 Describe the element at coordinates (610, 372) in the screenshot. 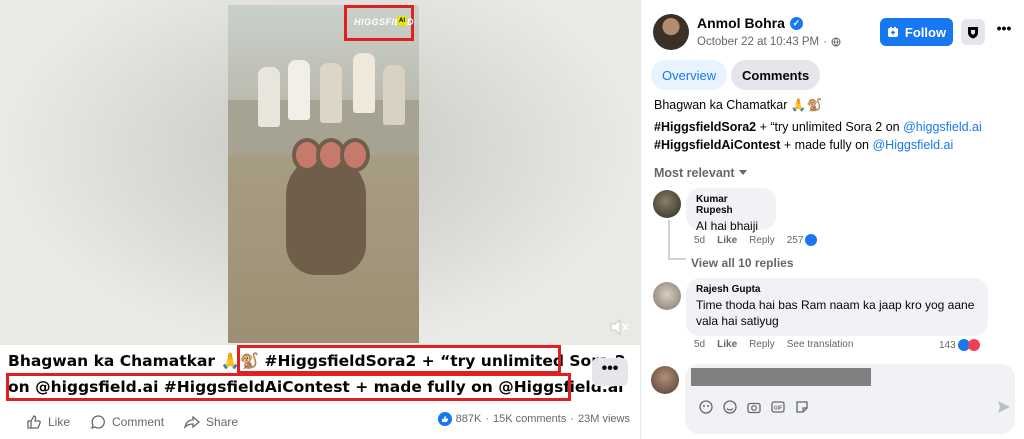

I see `more-options-button: •••` at that location.